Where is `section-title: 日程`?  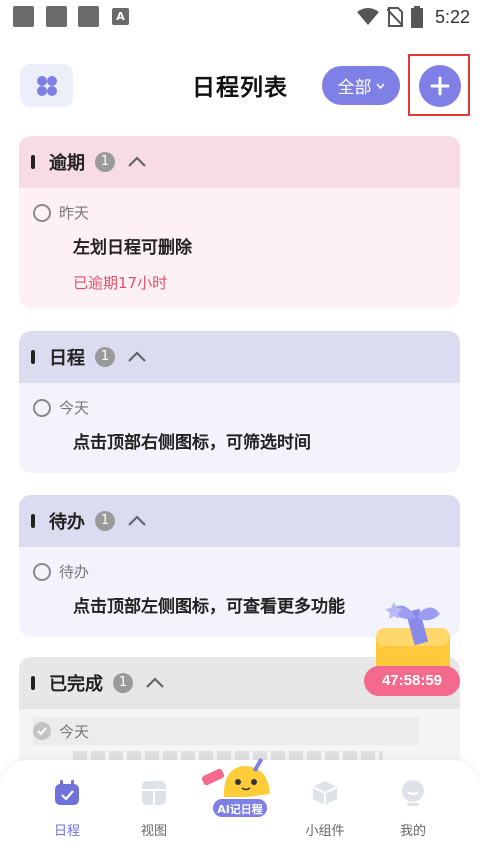
section-title: 日程 is located at coordinates (67, 358).